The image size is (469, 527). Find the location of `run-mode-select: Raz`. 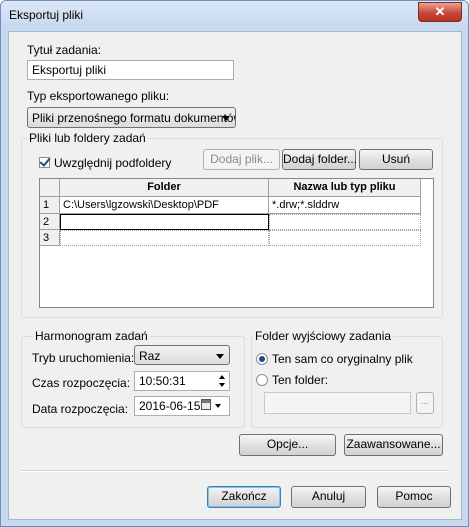

run-mode-select: Raz is located at coordinates (182, 355).